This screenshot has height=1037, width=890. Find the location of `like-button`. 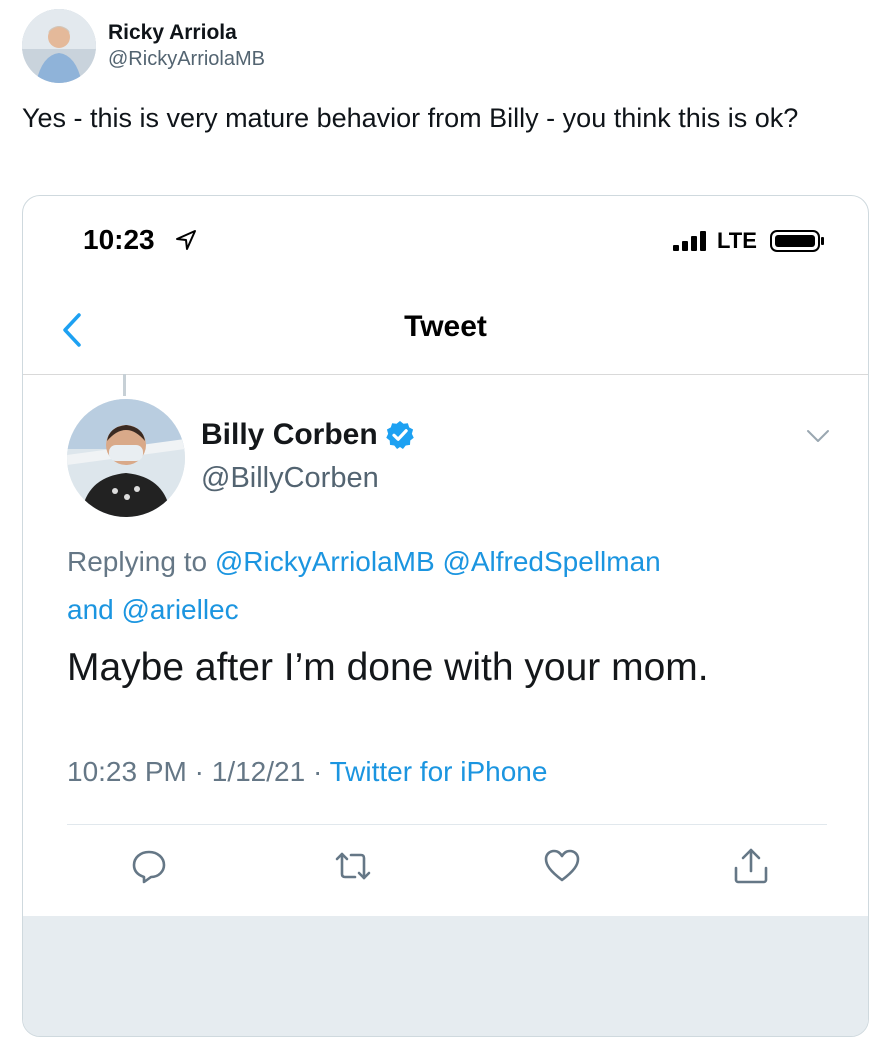

like-button is located at coordinates (562, 866).